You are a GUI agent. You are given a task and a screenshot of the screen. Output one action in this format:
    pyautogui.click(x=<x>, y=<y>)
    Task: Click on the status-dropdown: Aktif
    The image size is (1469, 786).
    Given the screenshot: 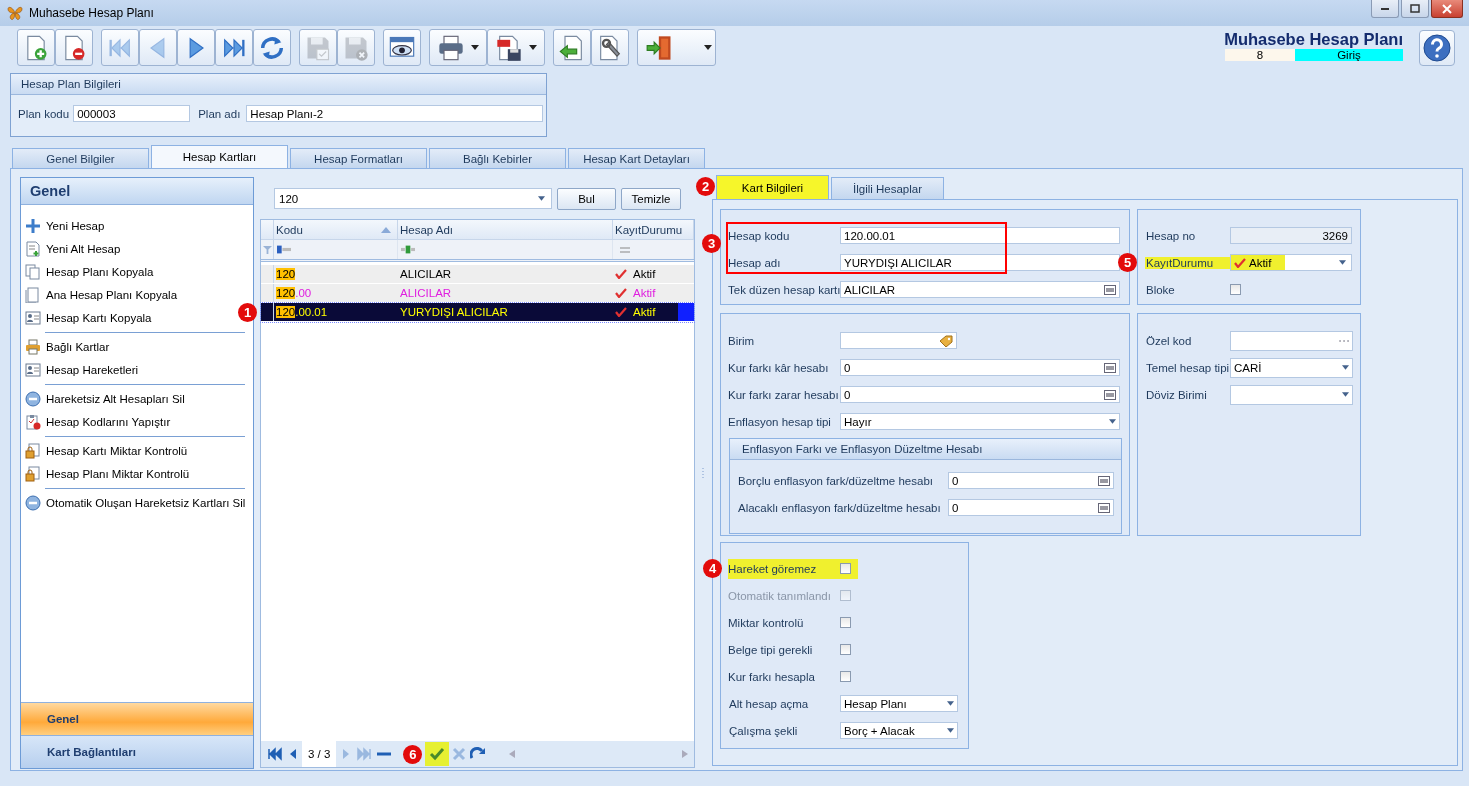 What is the action you would take?
    pyautogui.click(x=1291, y=262)
    